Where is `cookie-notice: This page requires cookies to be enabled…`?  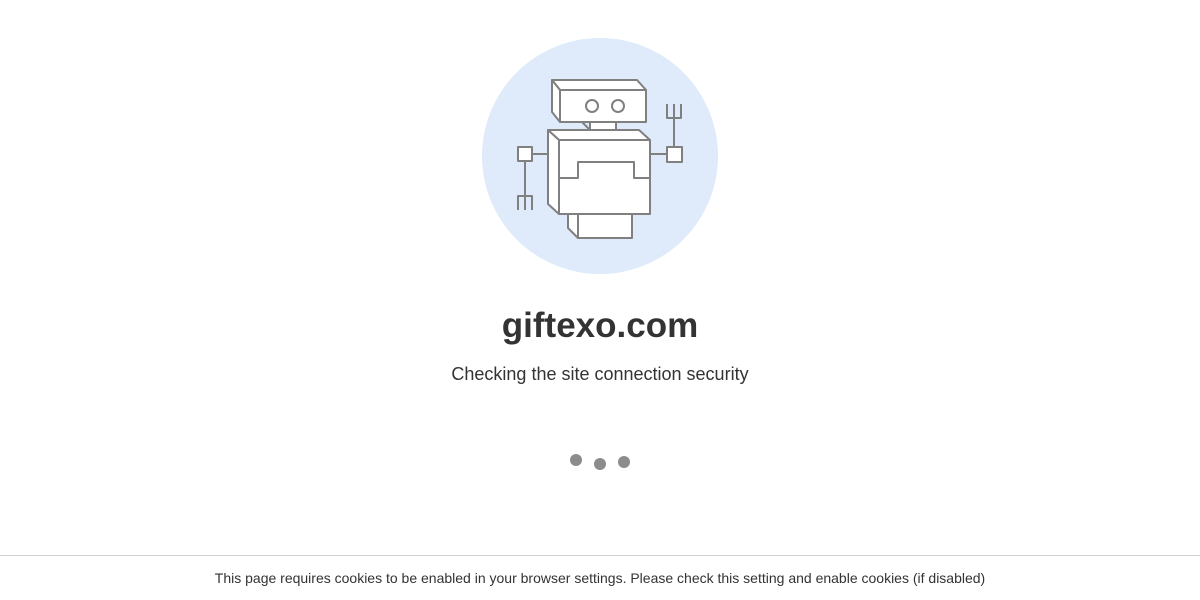
cookie-notice: This page requires cookies to be enabled… is located at coordinates (600, 578).